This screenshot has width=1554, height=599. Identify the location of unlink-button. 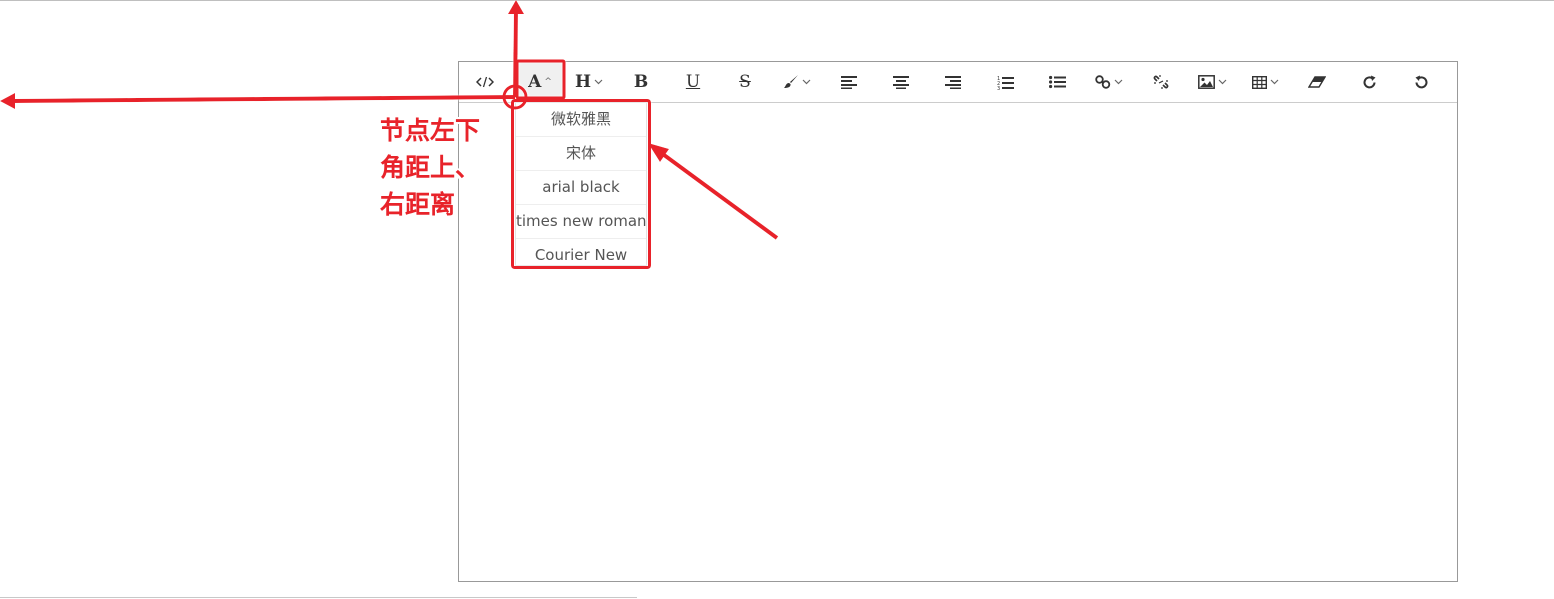
(1161, 82).